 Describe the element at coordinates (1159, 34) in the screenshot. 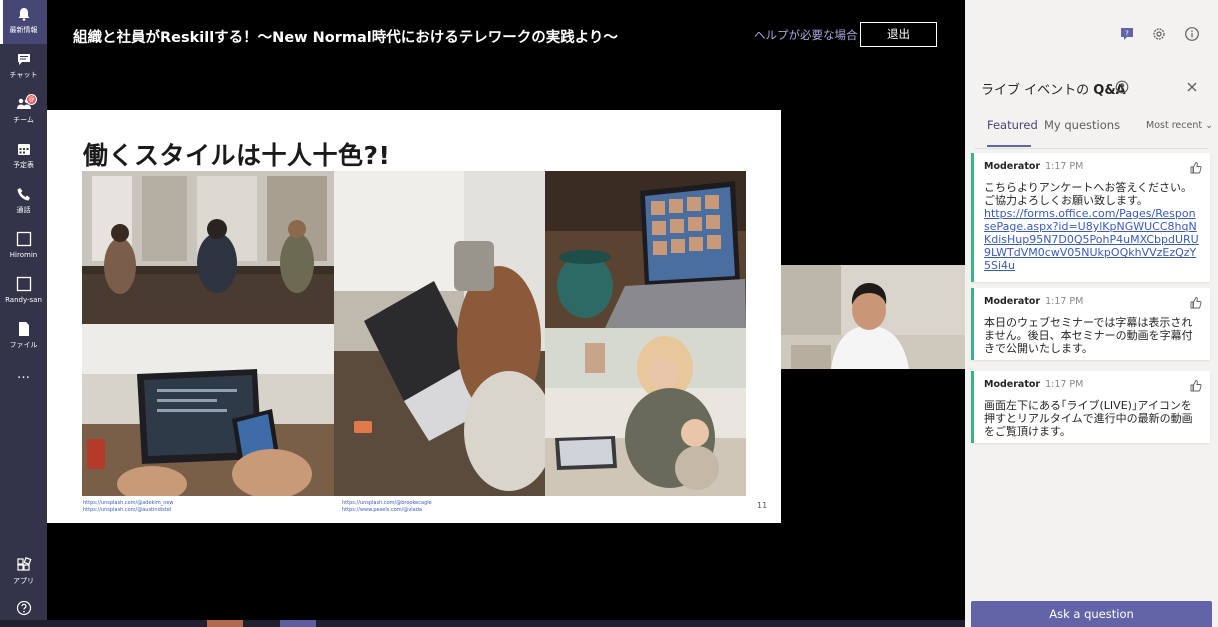

I see `gear-icon` at that location.